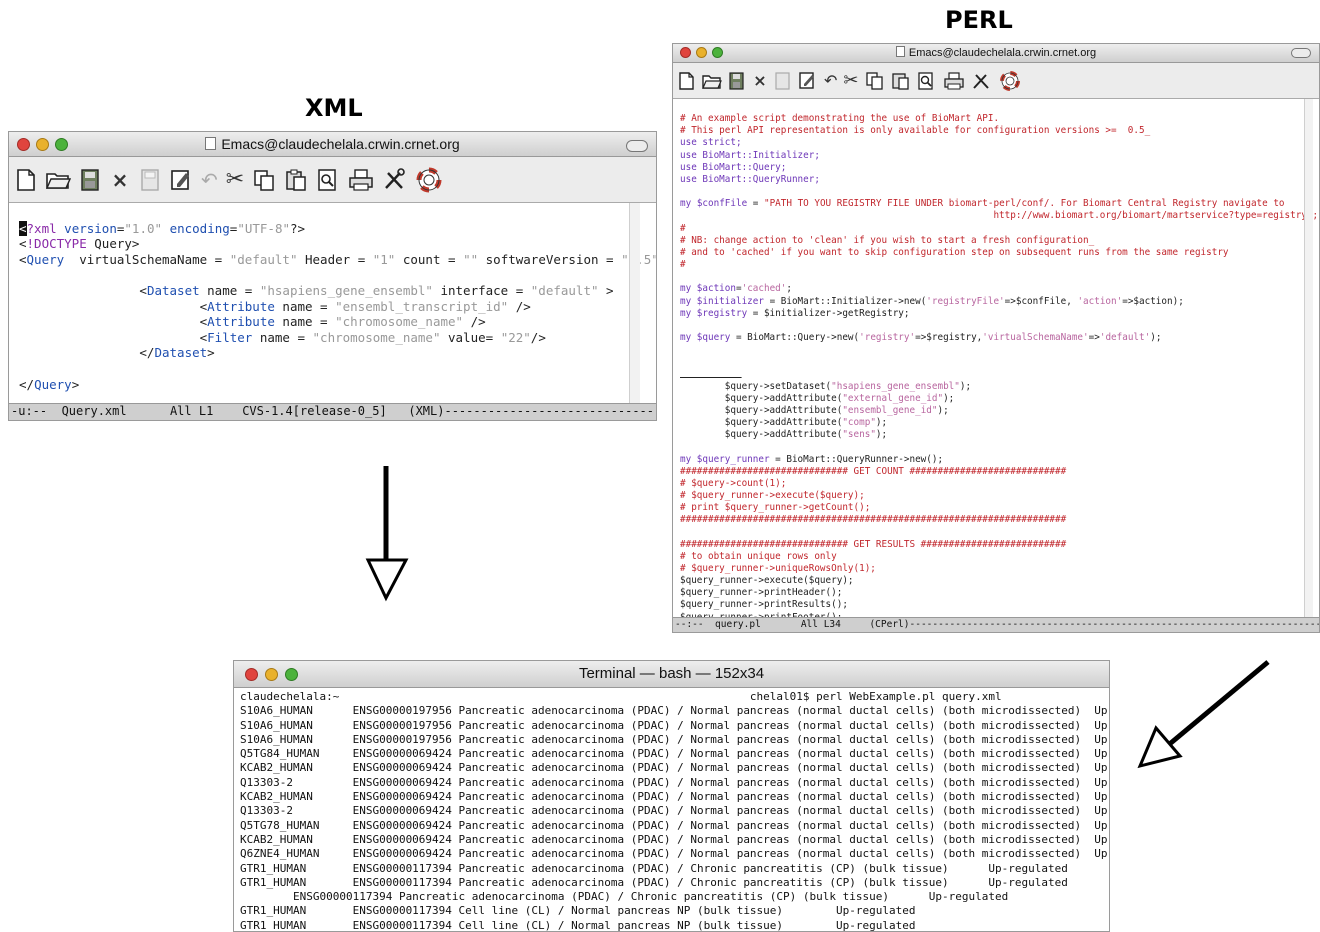 This screenshot has width=1320, height=932. I want to click on perl-window-title: Emacs@claudechelala.crwin.crnet.org, so click(996, 52).